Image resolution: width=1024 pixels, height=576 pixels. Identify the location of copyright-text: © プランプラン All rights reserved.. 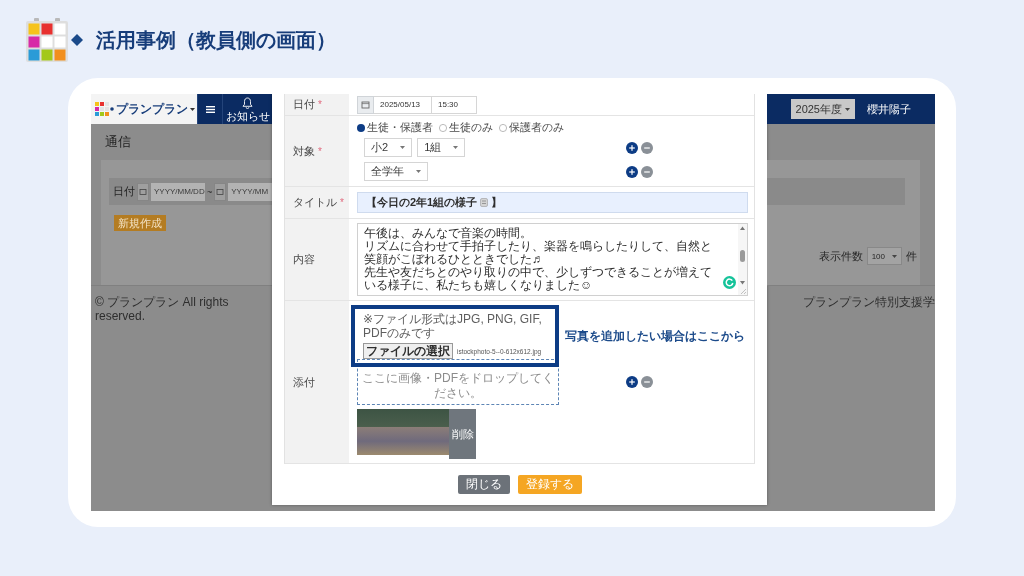
(162, 309).